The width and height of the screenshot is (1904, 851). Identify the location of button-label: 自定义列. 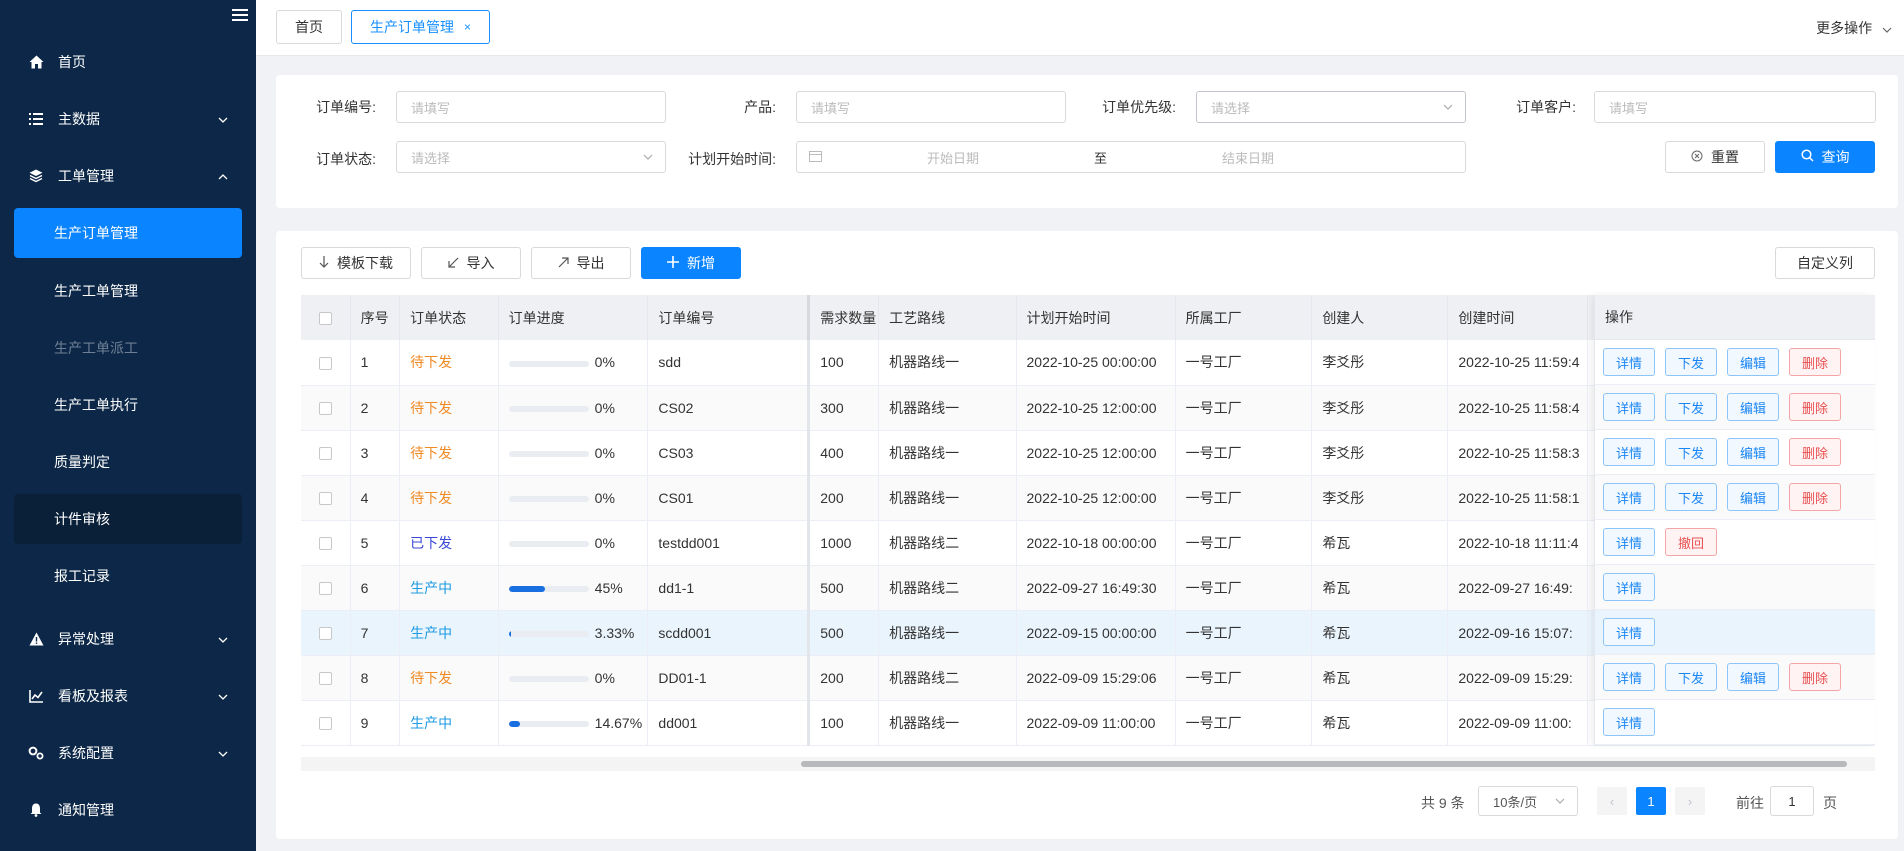
(1825, 263).